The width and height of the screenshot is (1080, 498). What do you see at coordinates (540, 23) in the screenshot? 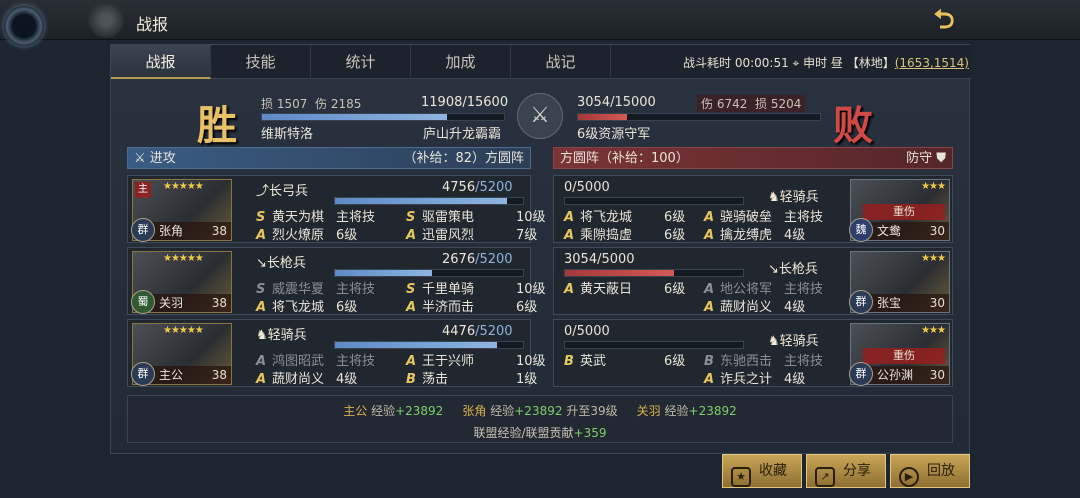
I see `title-bar: 战报 ⮌` at bounding box center [540, 23].